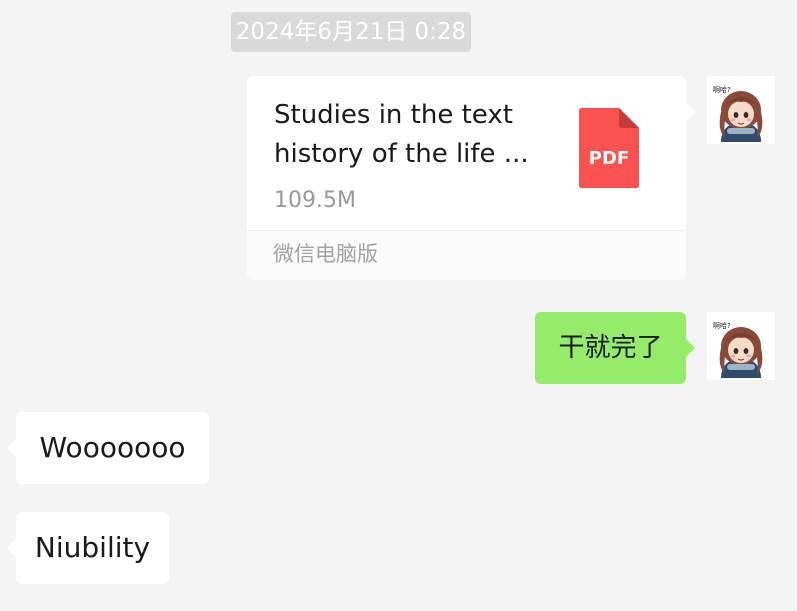  What do you see at coordinates (351, 32) in the screenshot?
I see `timestamp: 2024年6月21日 0:28` at bounding box center [351, 32].